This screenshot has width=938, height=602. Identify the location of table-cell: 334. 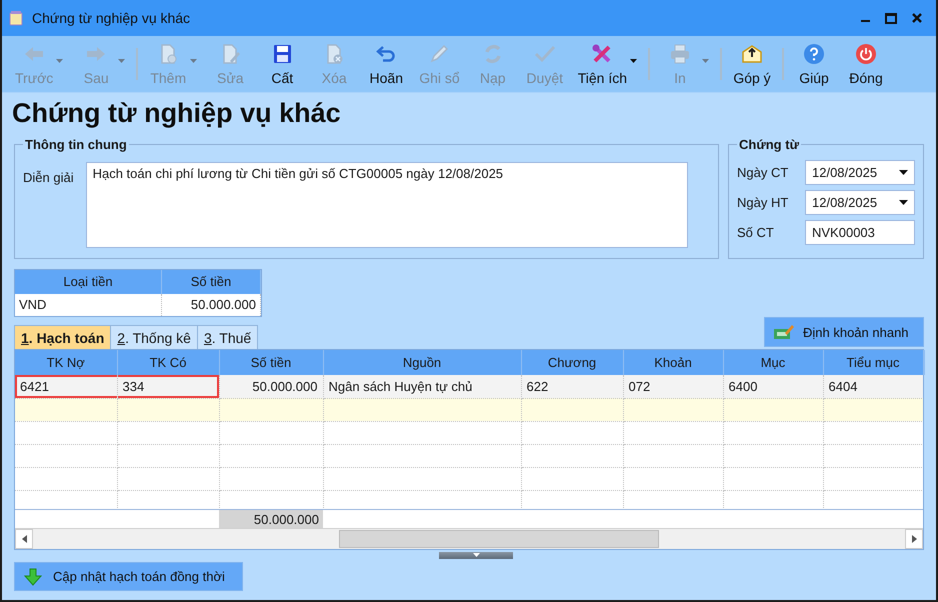
(168, 386).